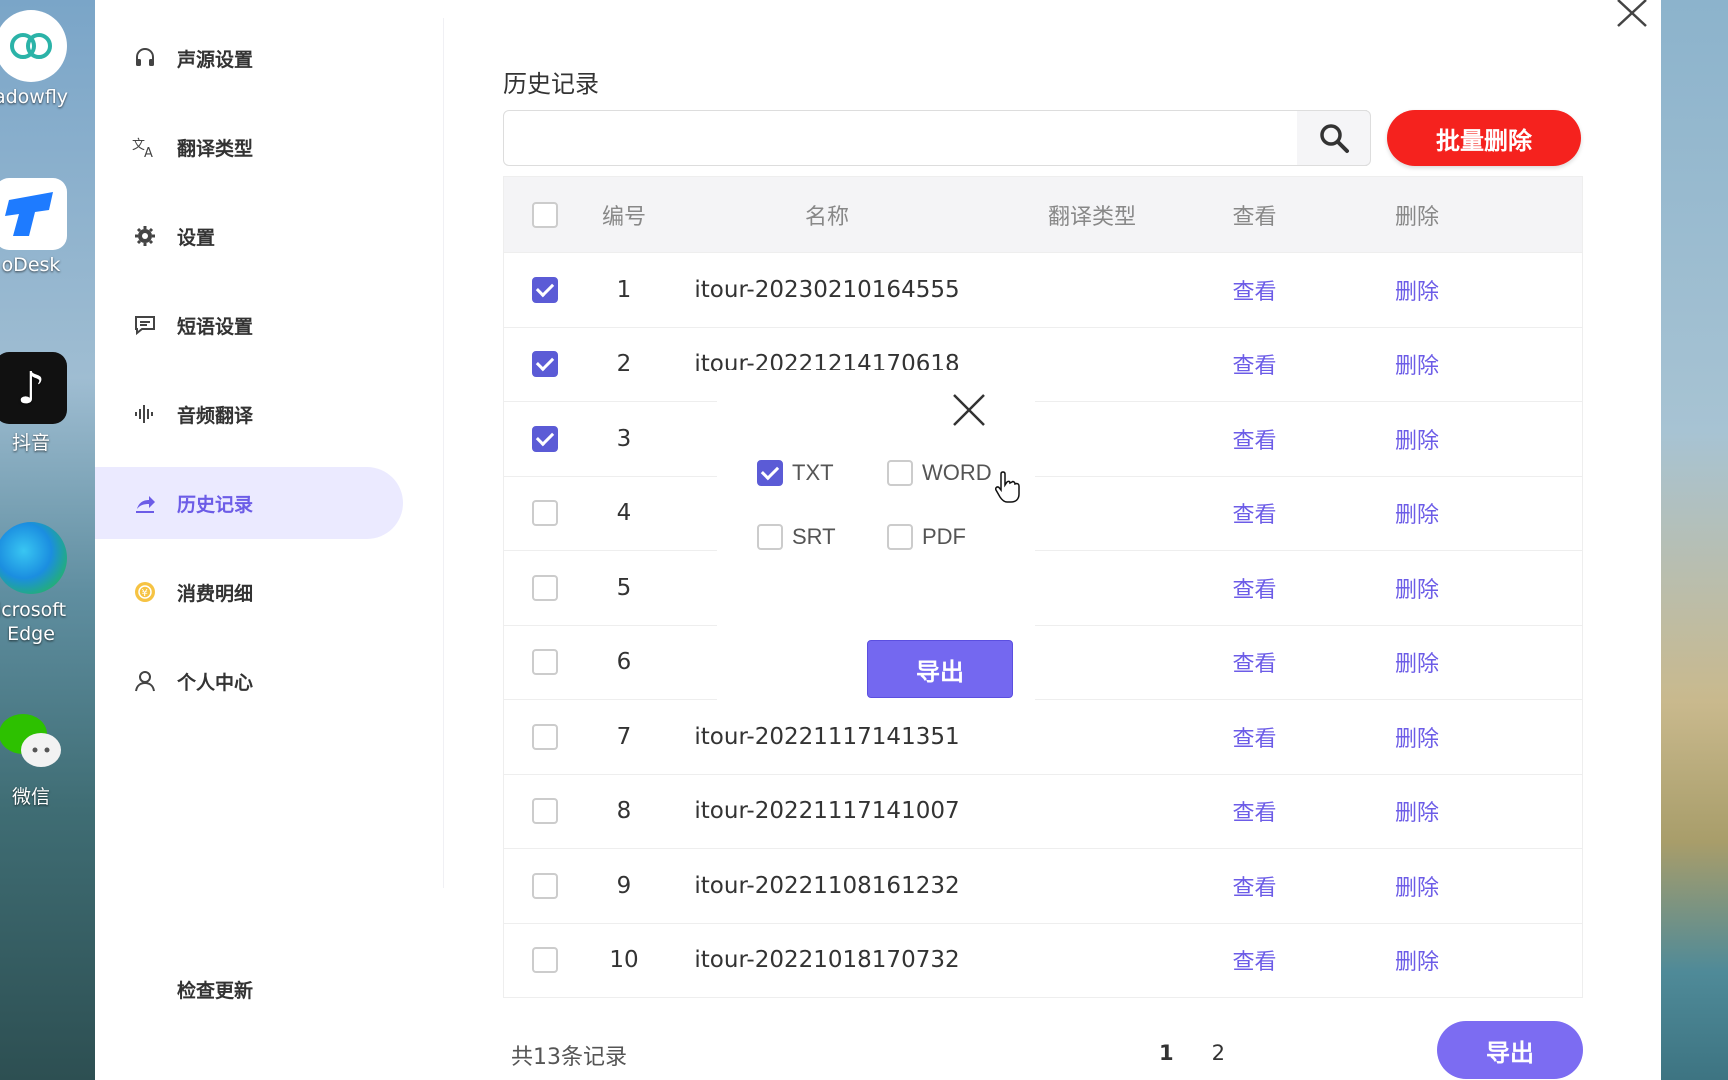 The width and height of the screenshot is (1728, 1080). What do you see at coordinates (551, 84) in the screenshot?
I see `page-title: 历史记录` at bounding box center [551, 84].